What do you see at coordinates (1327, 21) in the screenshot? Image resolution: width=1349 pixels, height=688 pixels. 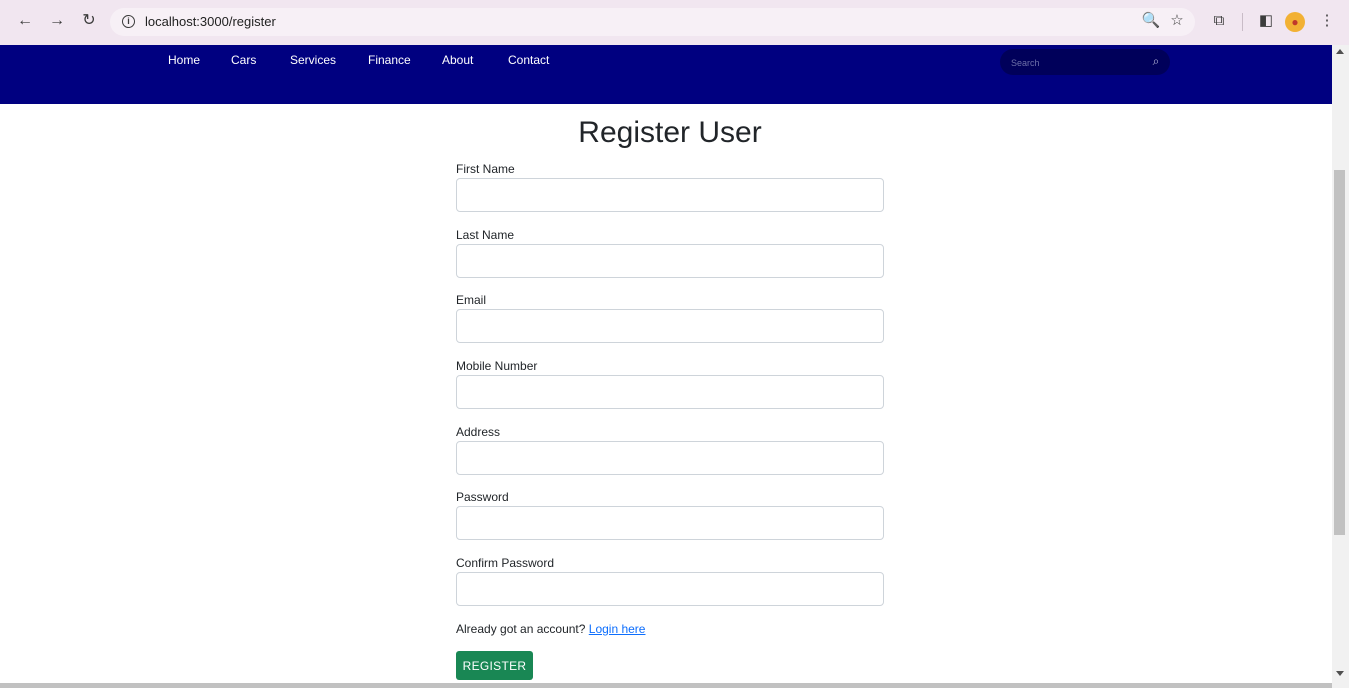 I see `browser-menu-icon: ⋮` at bounding box center [1327, 21].